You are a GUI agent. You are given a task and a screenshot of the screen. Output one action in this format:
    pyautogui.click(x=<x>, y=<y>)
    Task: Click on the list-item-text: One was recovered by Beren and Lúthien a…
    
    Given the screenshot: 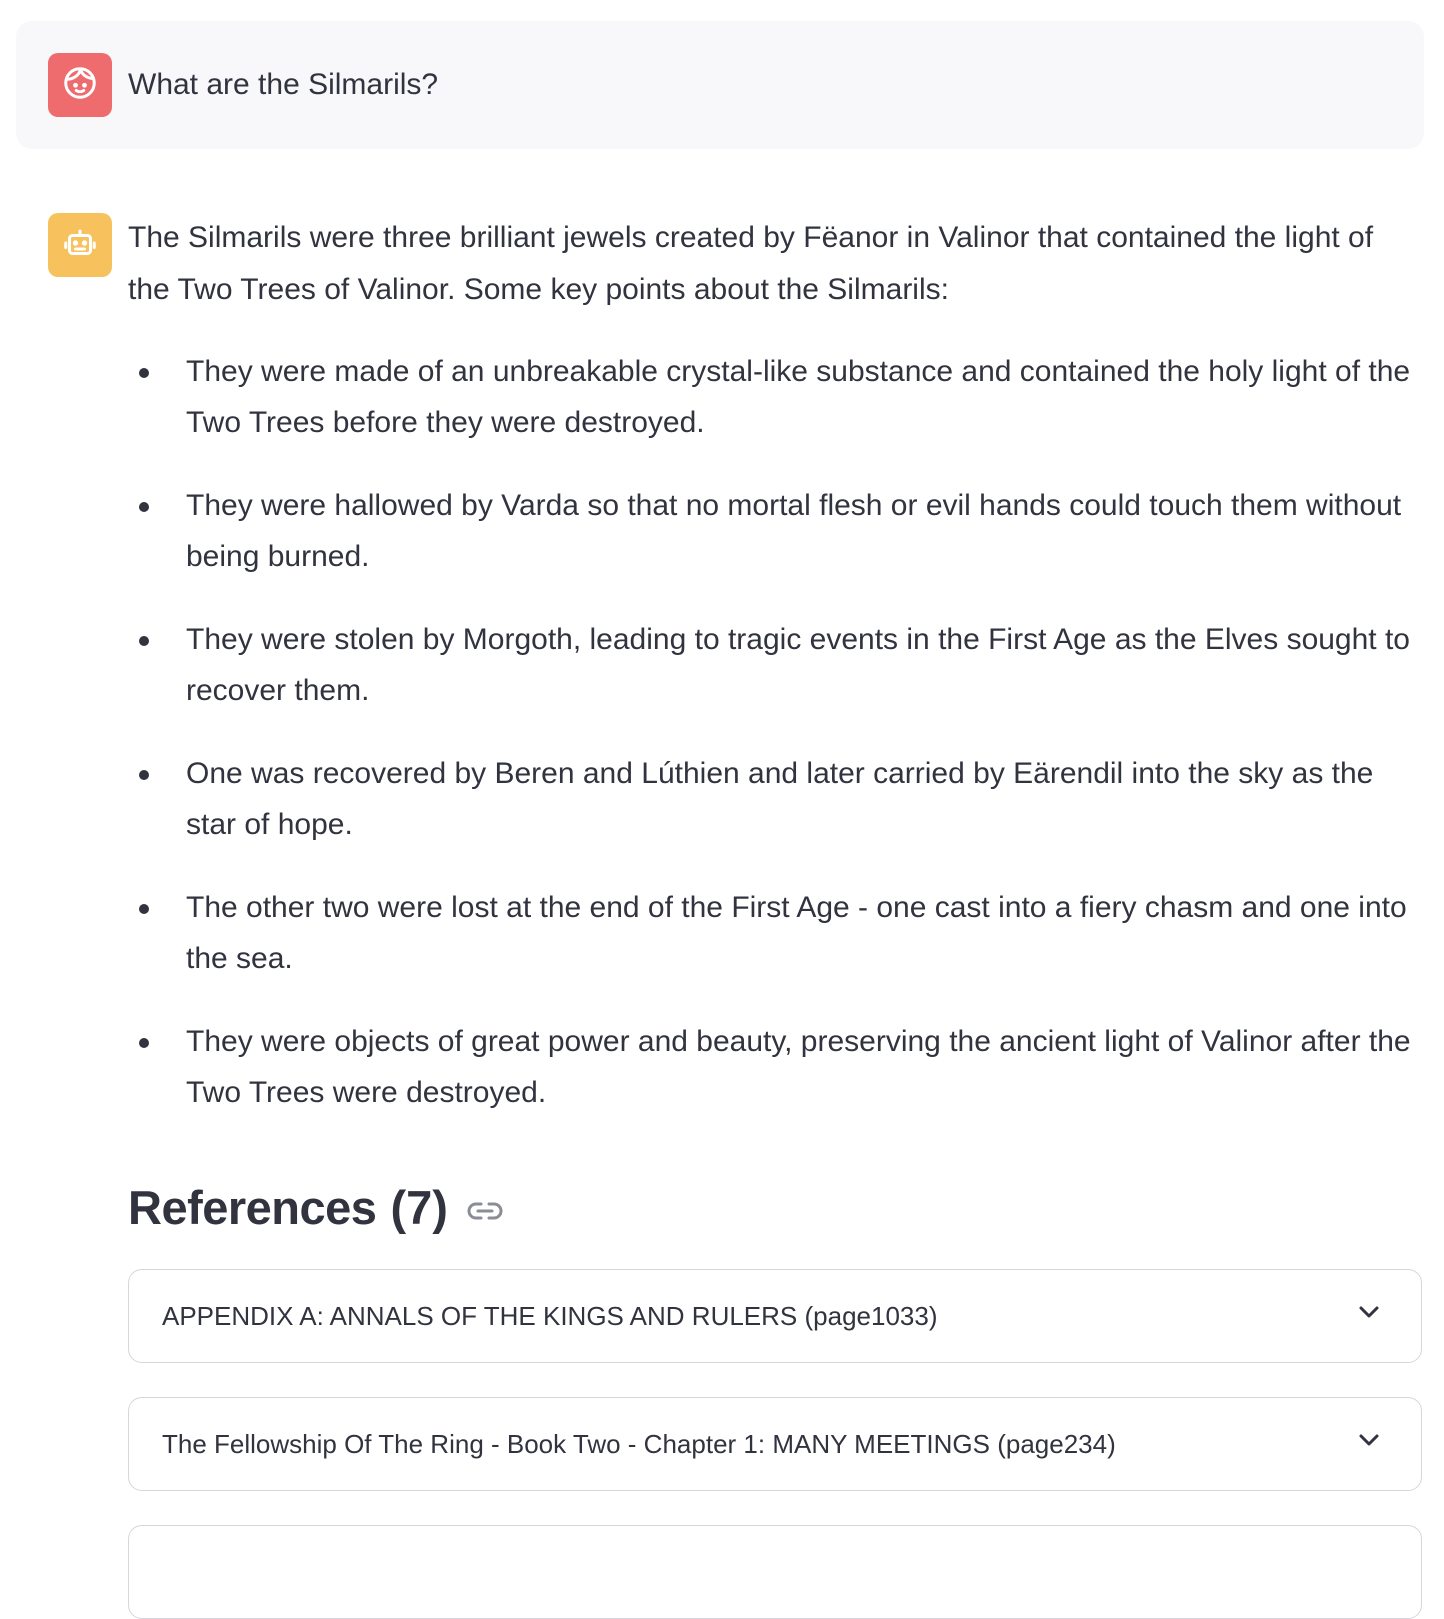 What is the action you would take?
    pyautogui.click(x=780, y=799)
    